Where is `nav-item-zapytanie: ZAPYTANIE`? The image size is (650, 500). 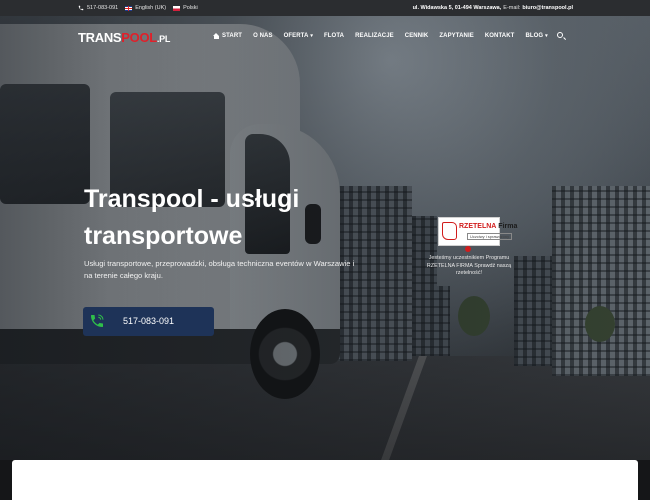 nav-item-zapytanie: ZAPYTANIE is located at coordinates (456, 36).